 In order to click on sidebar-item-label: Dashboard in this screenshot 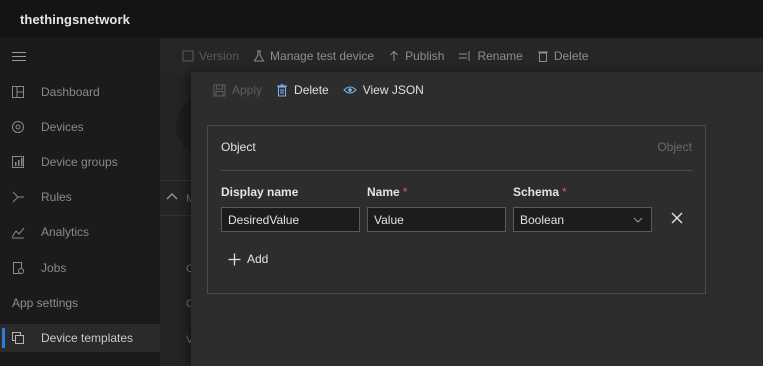, I will do `click(70, 92)`.